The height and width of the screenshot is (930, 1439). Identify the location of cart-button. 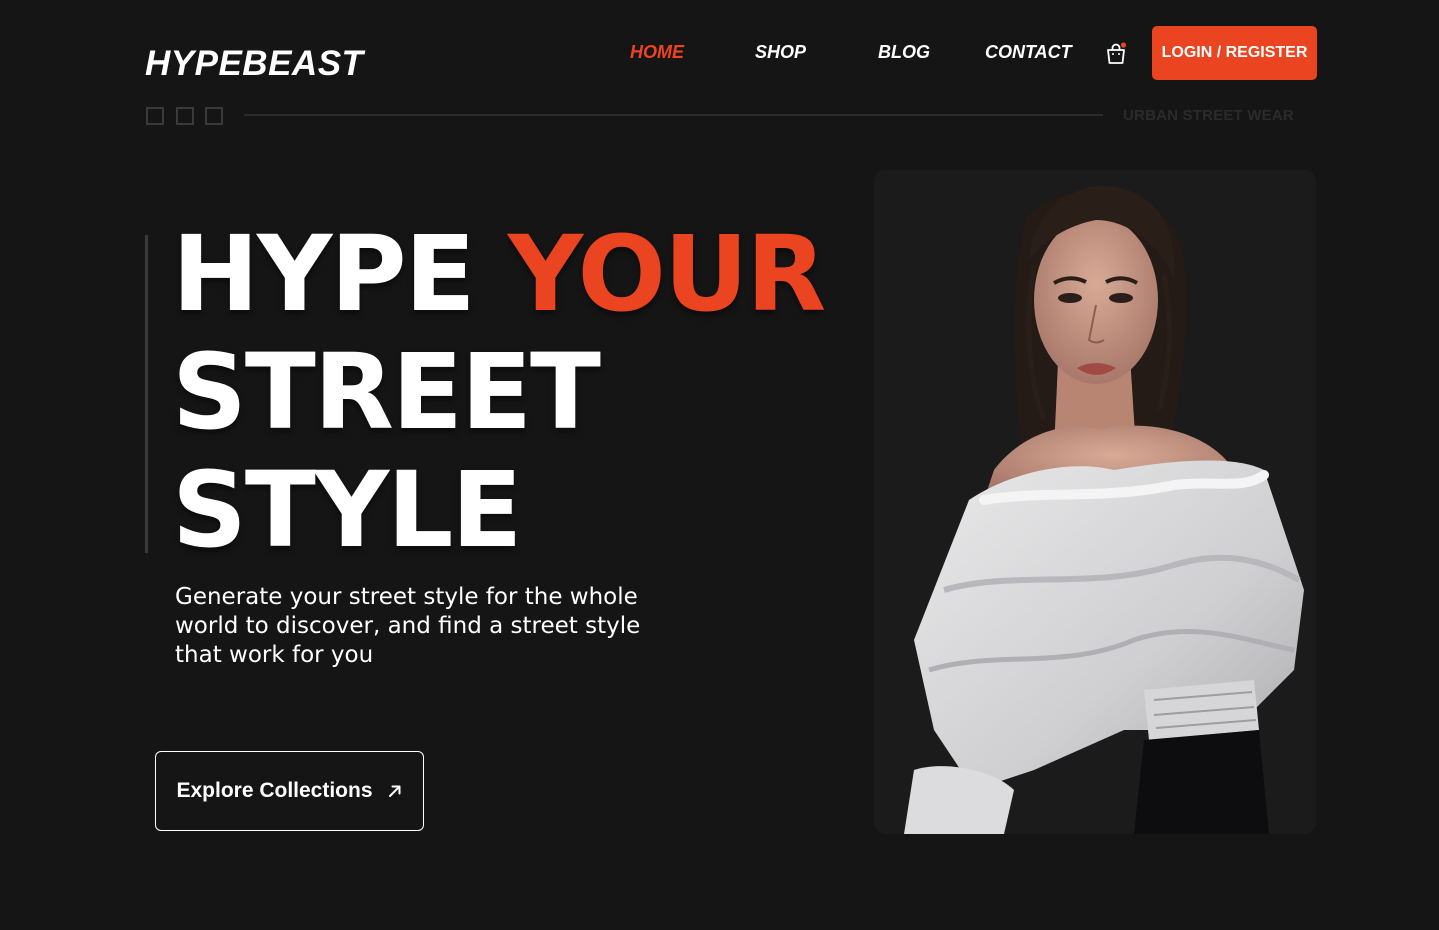
(1116, 54).